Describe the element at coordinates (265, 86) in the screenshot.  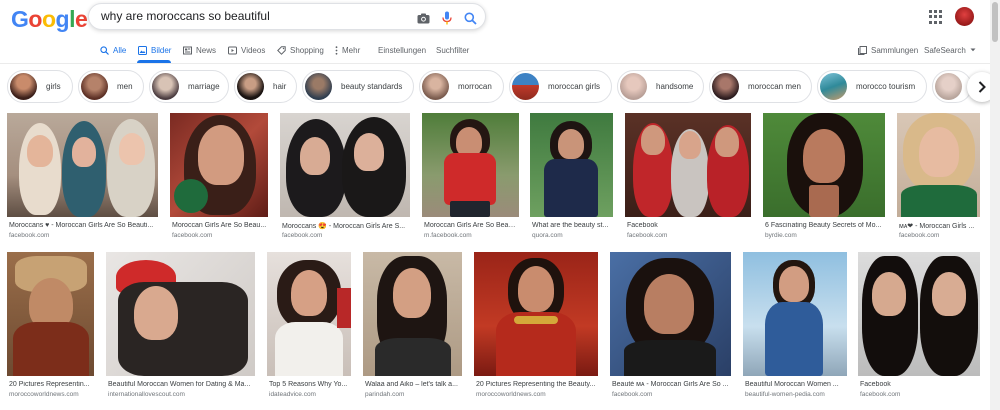
I see `chip-hair: hair` at that location.